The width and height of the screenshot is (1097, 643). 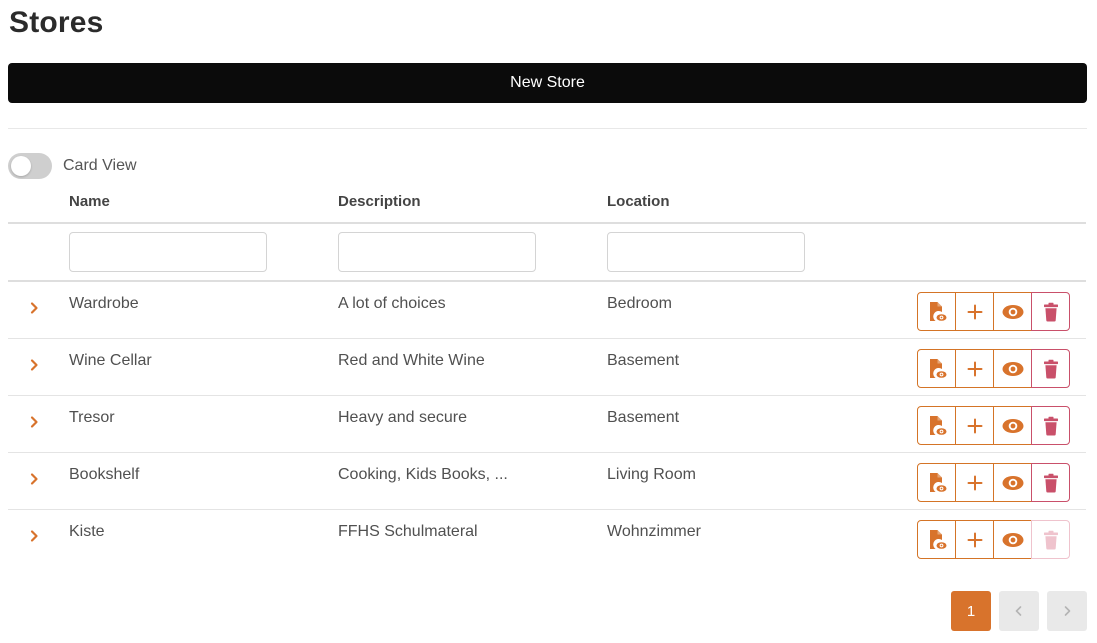 What do you see at coordinates (547, 367) in the screenshot?
I see `table-row: Wine Cellar Red and White Wine Basement` at bounding box center [547, 367].